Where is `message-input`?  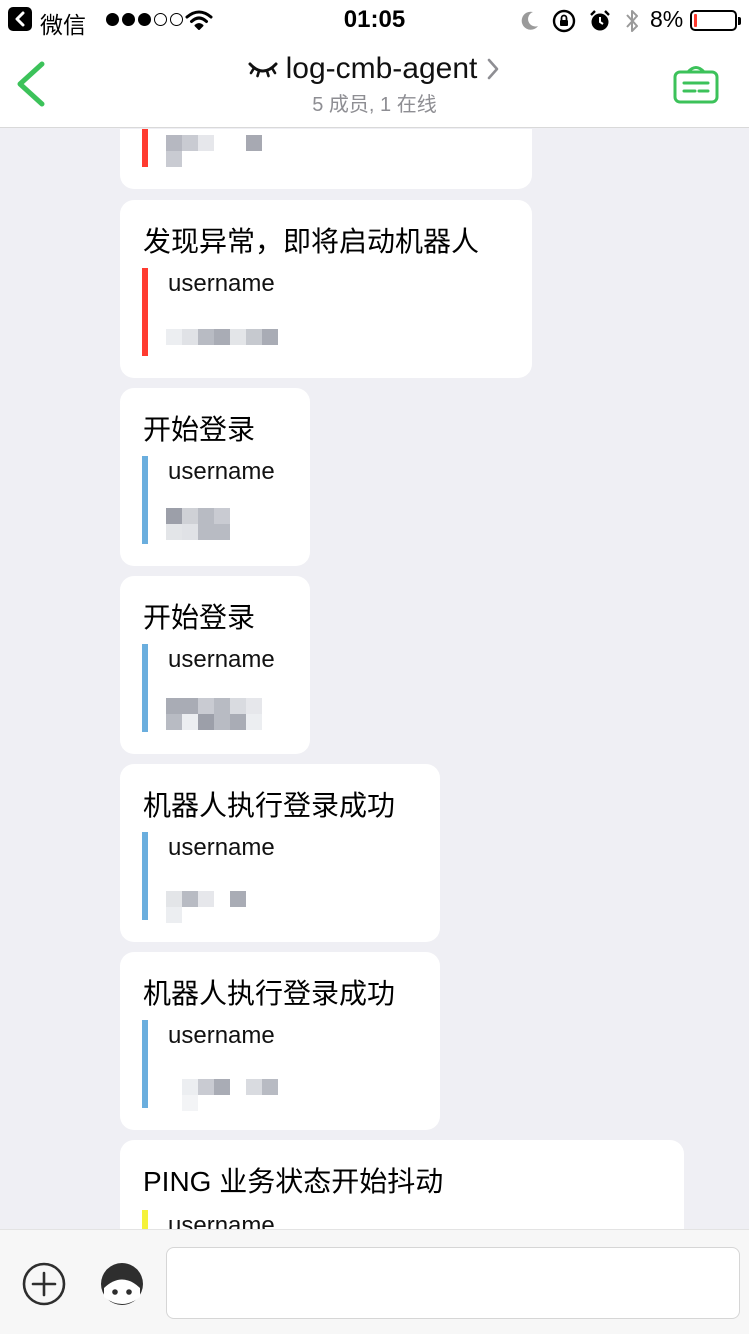
message-input is located at coordinates (453, 1283).